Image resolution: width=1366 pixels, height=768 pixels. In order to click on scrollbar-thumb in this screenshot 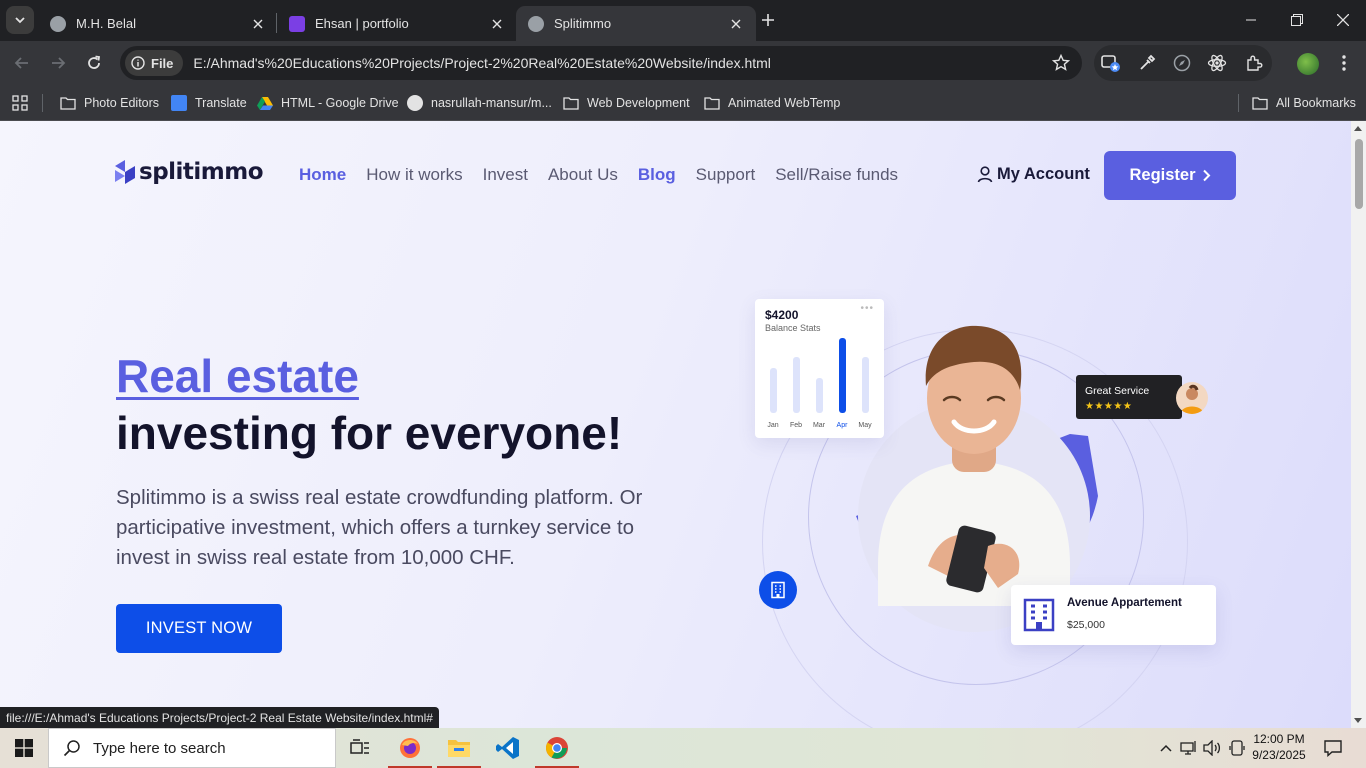, I will do `click(1359, 174)`.